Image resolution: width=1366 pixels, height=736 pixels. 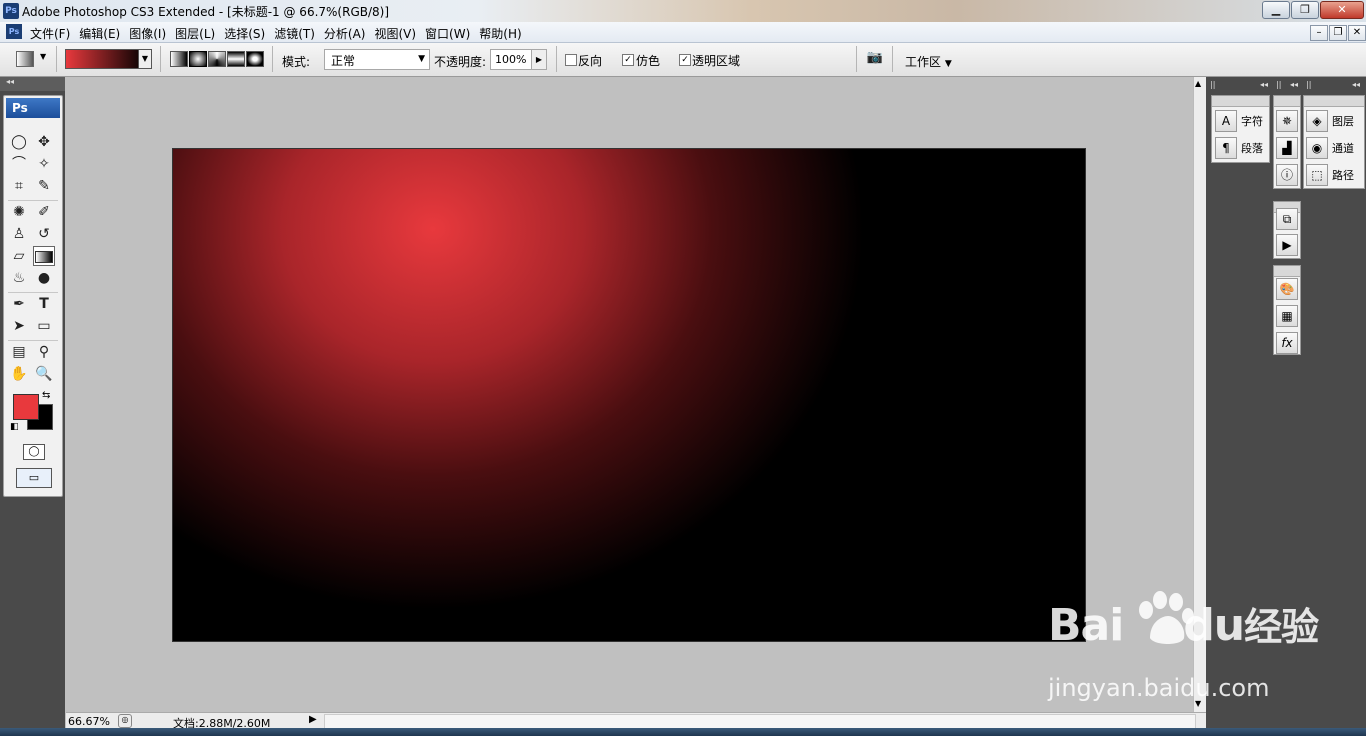 I want to click on diamond-gradient-icon, so click(x=255, y=59).